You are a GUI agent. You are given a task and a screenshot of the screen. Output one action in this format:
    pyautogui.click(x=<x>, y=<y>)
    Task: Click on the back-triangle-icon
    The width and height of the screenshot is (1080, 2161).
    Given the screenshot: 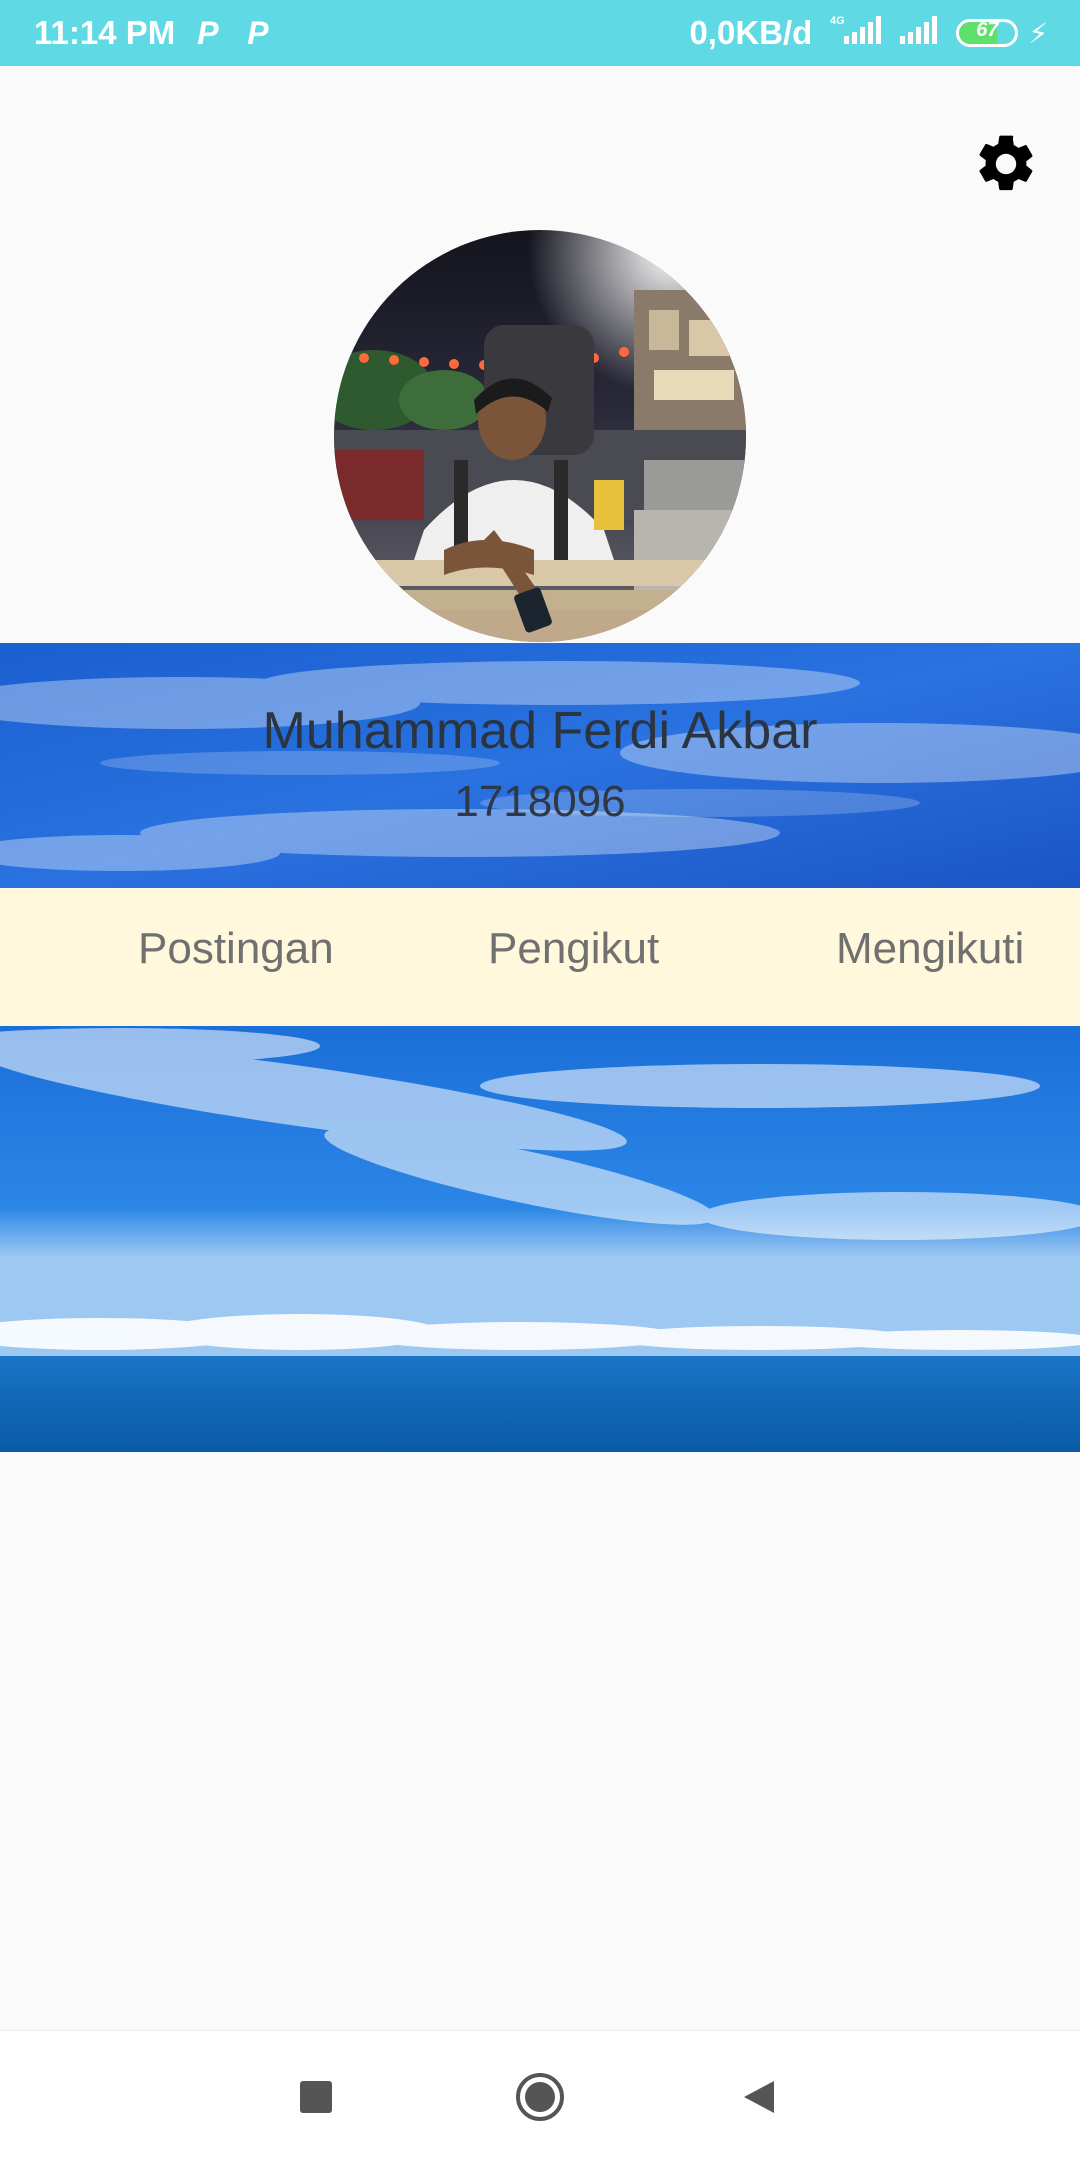 What is the action you would take?
    pyautogui.click(x=759, y=2097)
    